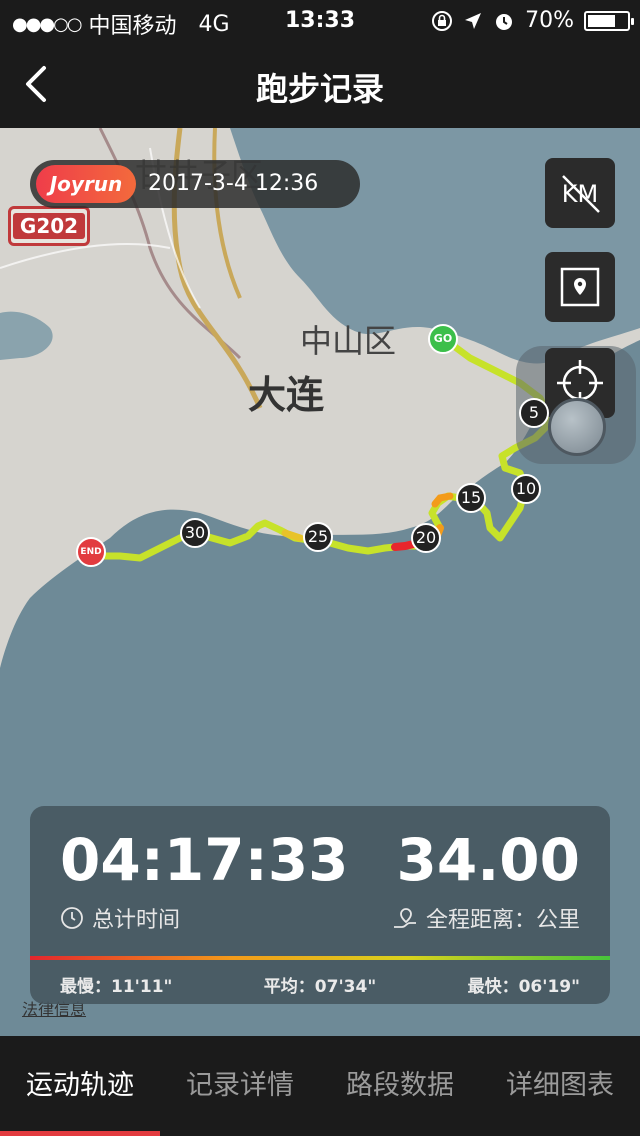  I want to click on total-time-caption: 总计时间, so click(120, 918).